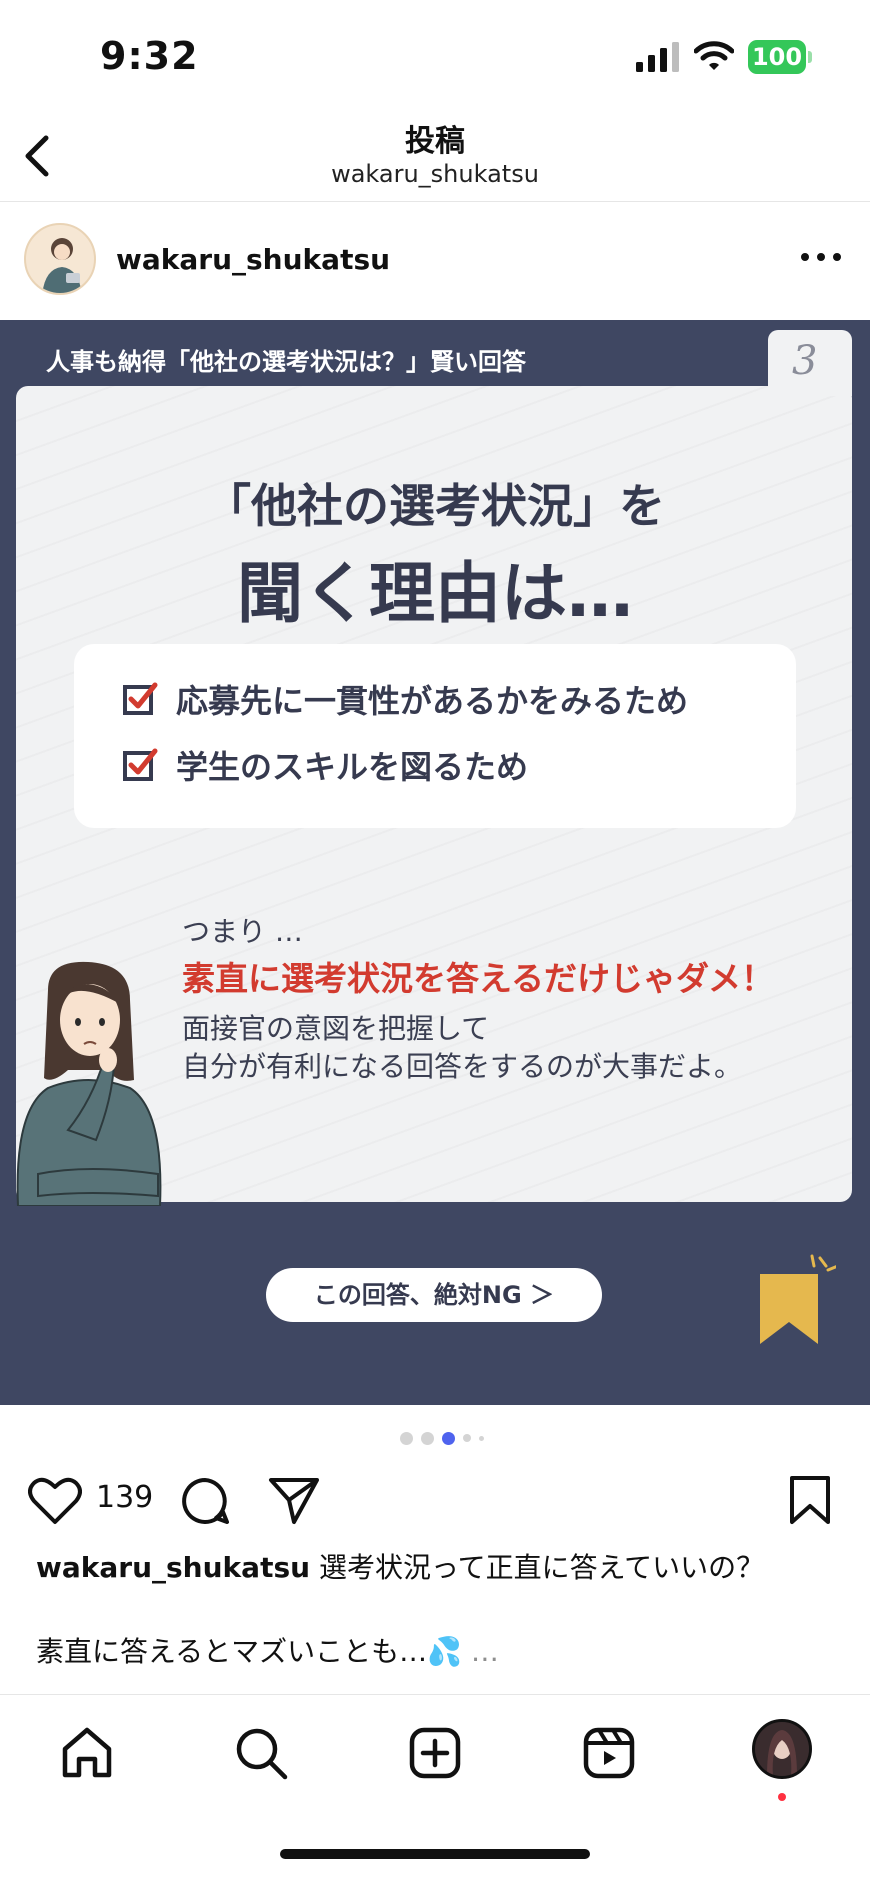 The width and height of the screenshot is (870, 1882). Describe the element at coordinates (294, 1501) in the screenshot. I see `share-send-icon` at that location.